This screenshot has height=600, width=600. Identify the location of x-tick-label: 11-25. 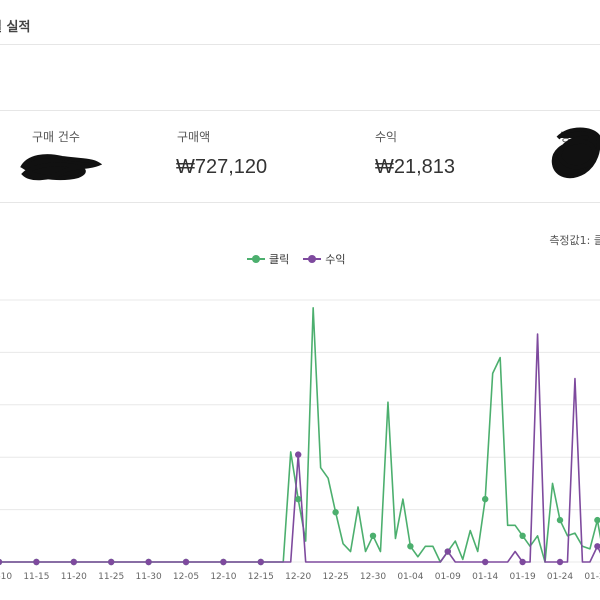
(111, 577).